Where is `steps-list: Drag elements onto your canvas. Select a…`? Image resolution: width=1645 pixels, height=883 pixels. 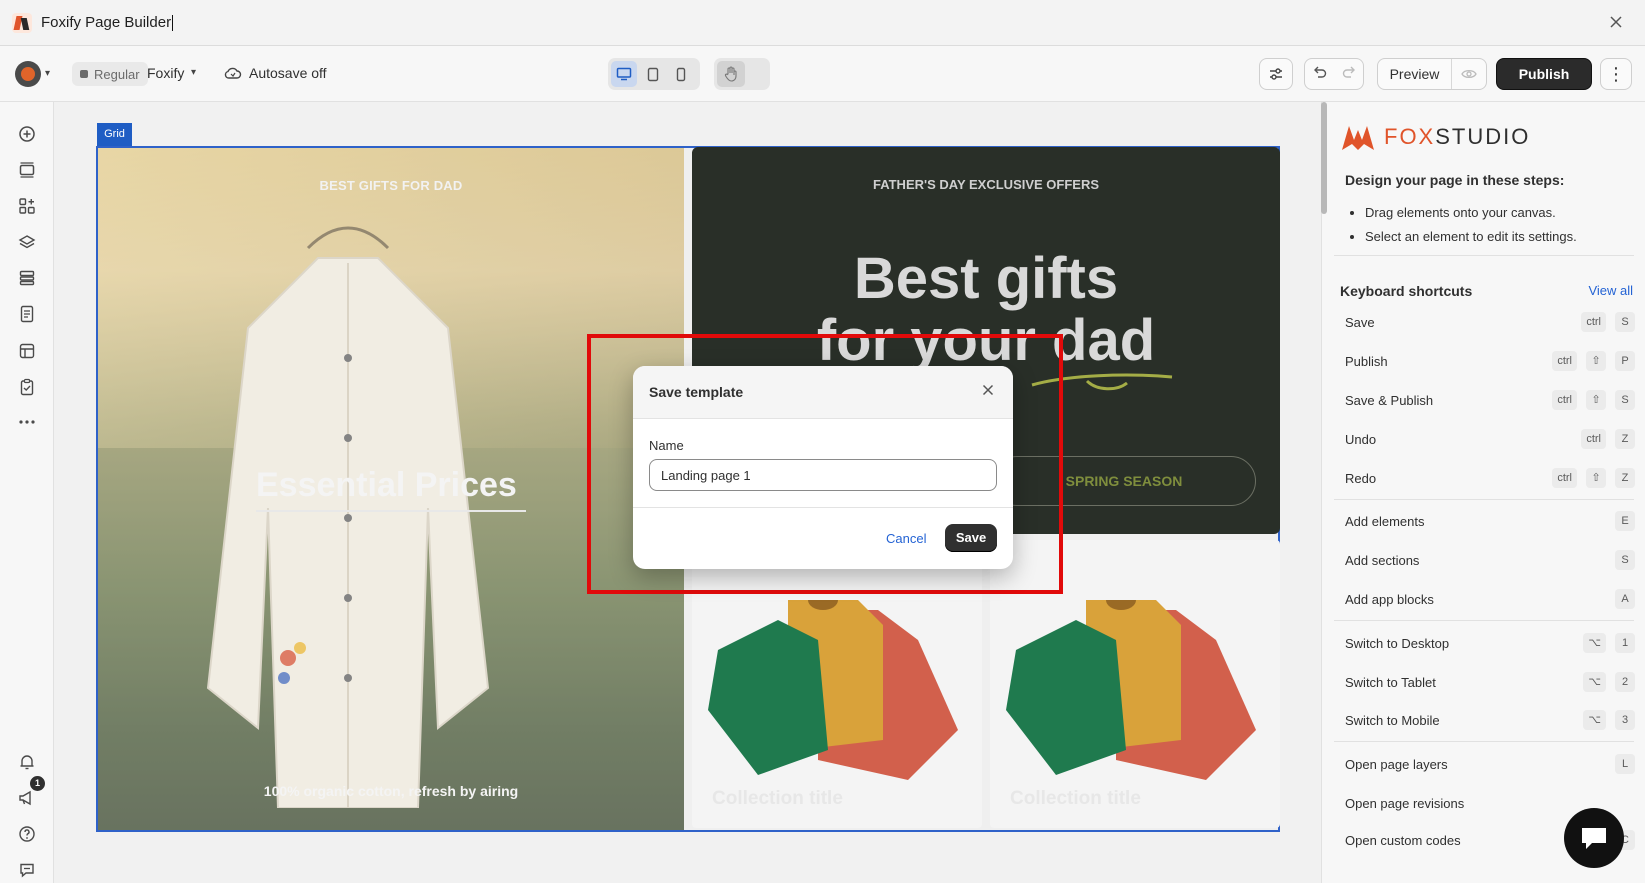
steps-list: Drag elements onto your canvas. Select a… is located at coordinates (1471, 229).